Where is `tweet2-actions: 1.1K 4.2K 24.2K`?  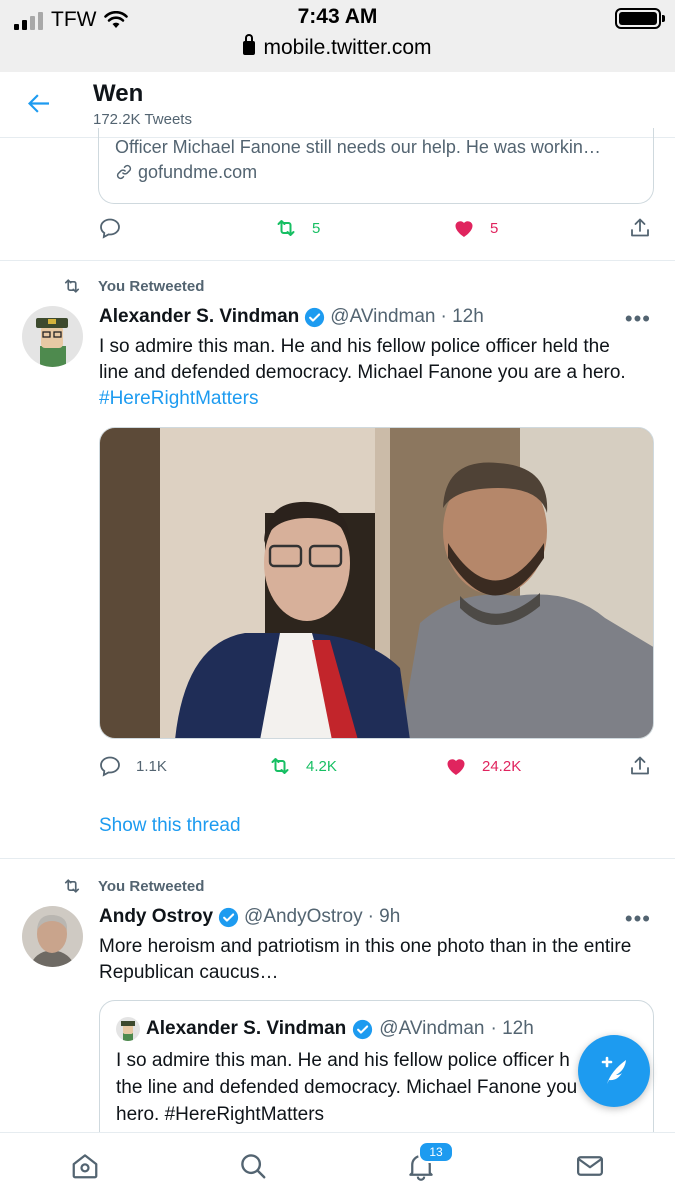 tweet2-actions: 1.1K 4.2K 24.2K is located at coordinates (376, 769).